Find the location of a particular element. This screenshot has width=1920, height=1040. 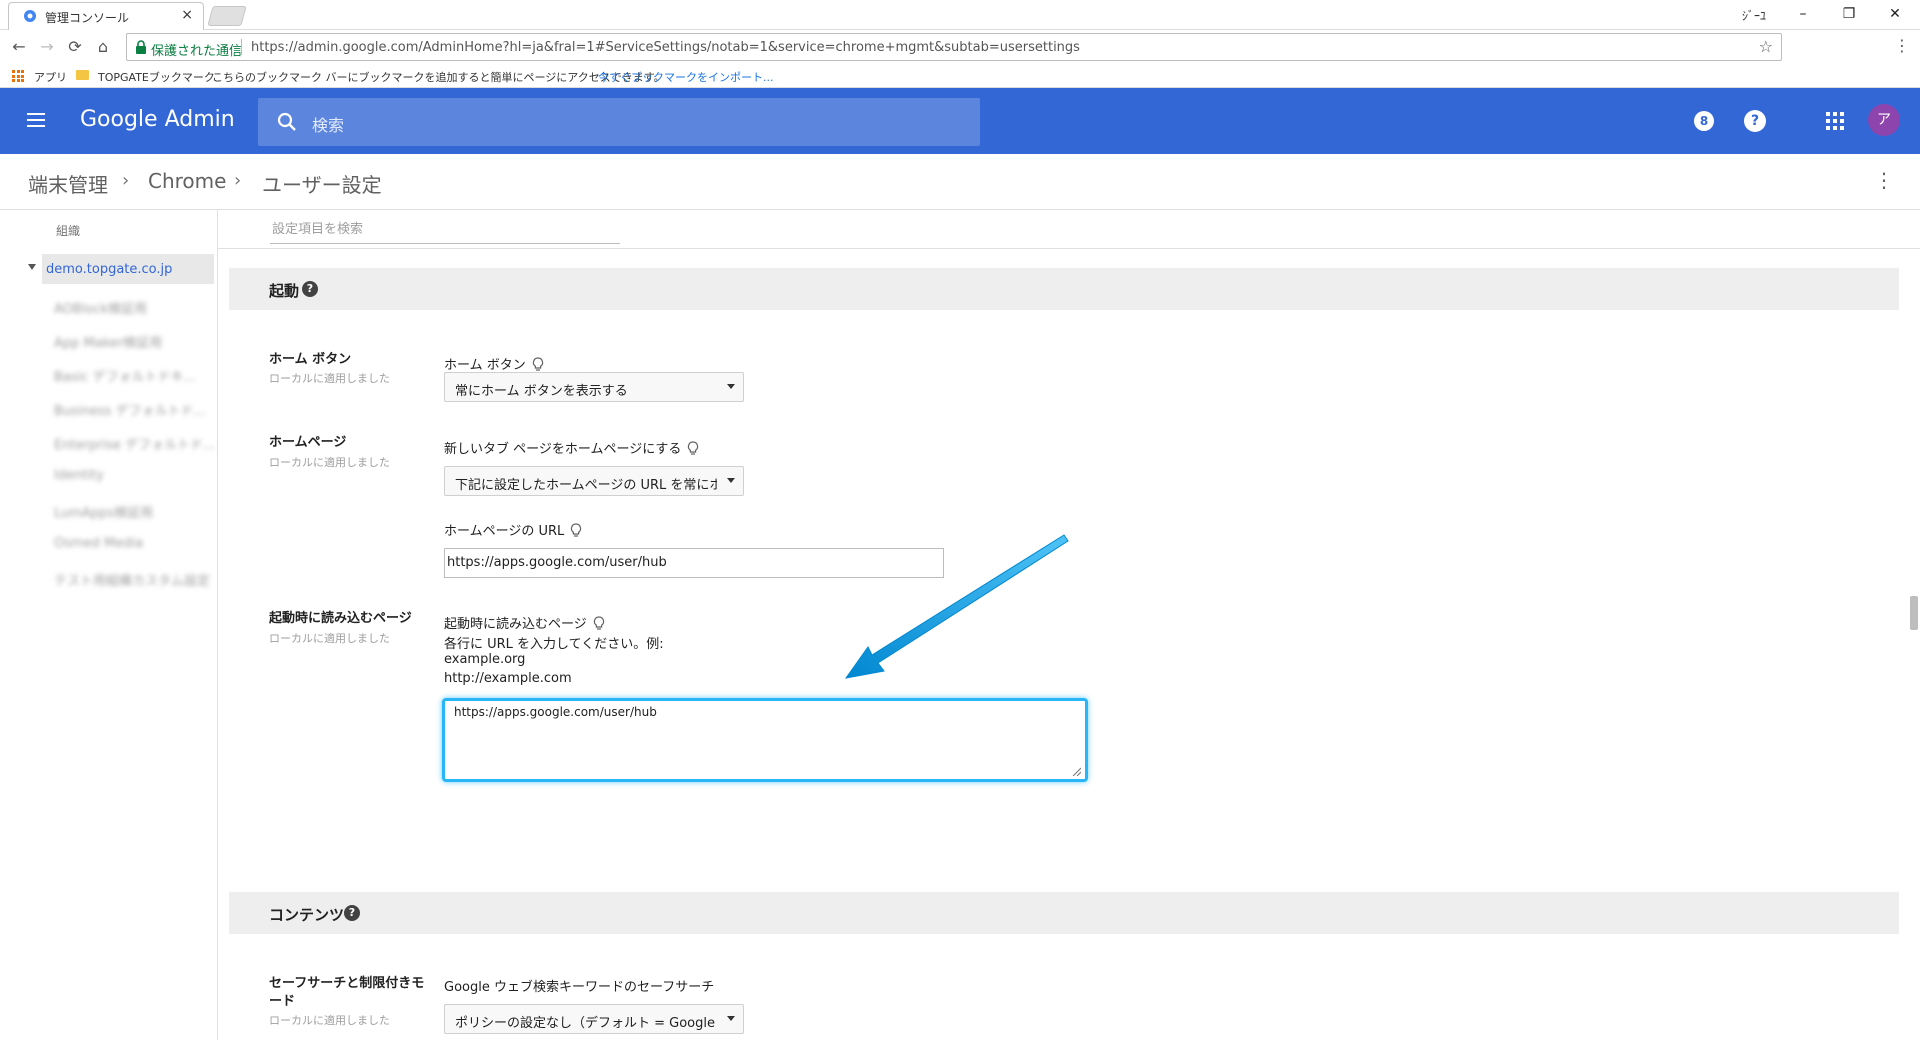

settings-search-input: 設定項目を検索 is located at coordinates (445, 229).